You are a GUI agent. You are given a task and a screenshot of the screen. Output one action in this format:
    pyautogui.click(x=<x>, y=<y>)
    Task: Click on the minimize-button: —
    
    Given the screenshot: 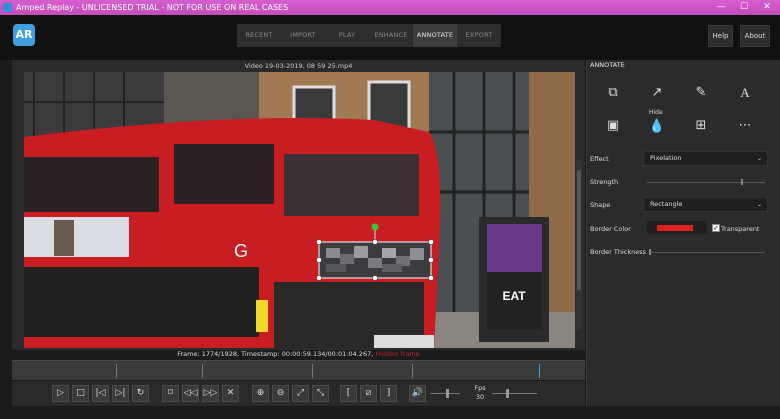 What is the action you would take?
    pyautogui.click(x=721, y=7)
    